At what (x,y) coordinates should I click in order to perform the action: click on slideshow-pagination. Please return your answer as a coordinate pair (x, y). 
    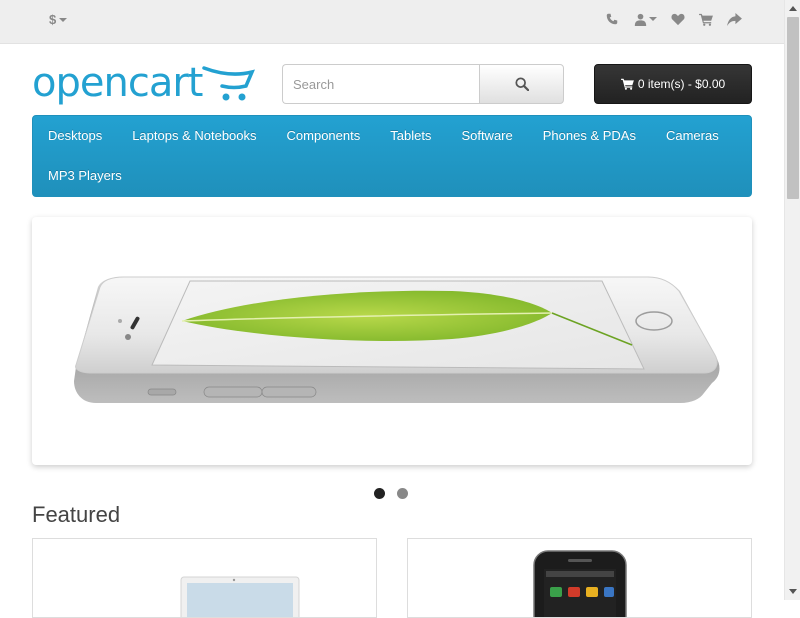
    Looking at the image, I should click on (391, 493).